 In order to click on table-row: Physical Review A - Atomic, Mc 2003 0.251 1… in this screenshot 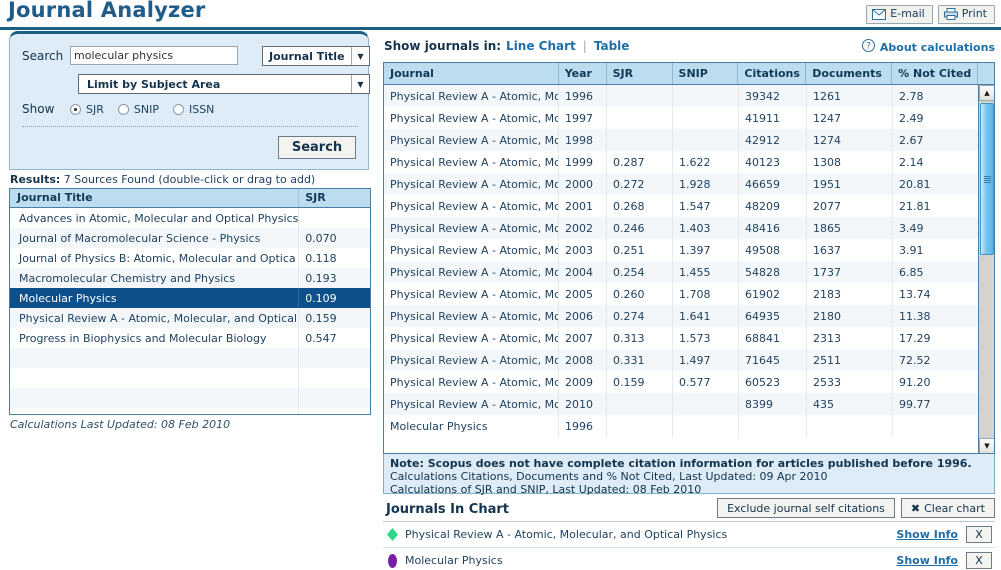, I will do `click(681, 250)`.